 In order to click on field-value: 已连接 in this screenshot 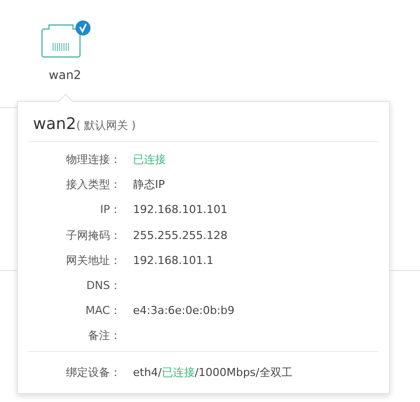, I will do `click(150, 160)`.